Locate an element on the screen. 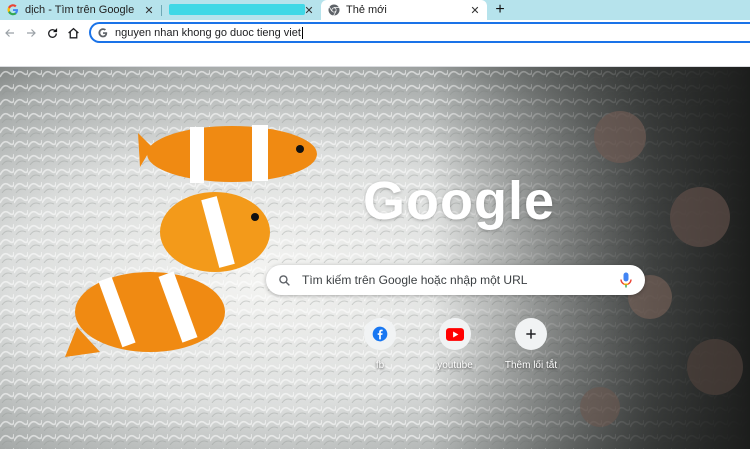 The image size is (750, 449). tab-title: Thẻ mới is located at coordinates (366, 10).